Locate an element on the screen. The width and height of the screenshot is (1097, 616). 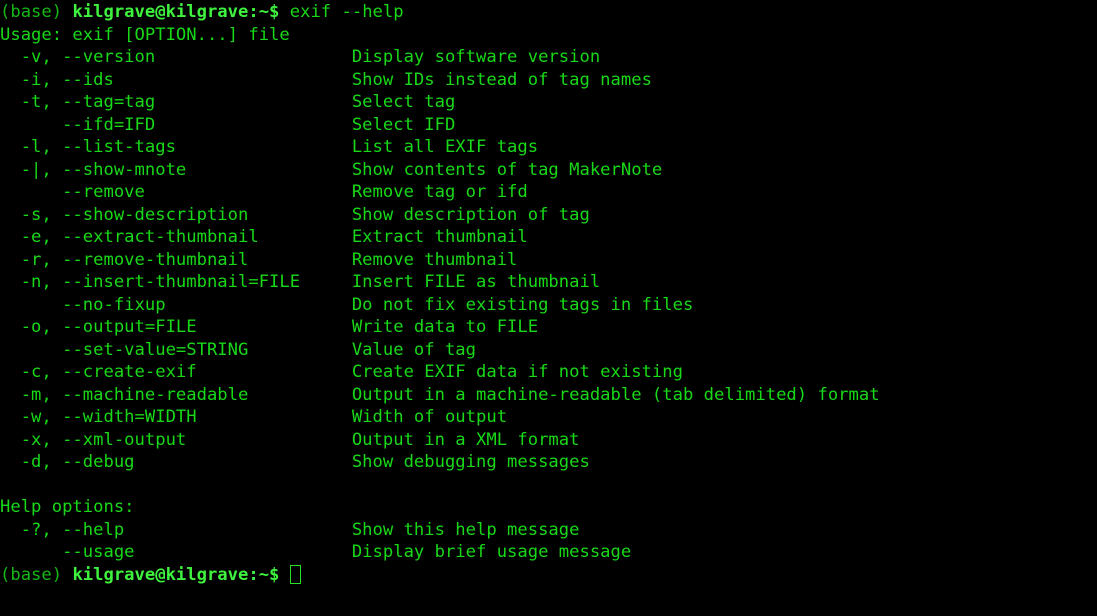
option-row: -r, --remove-thumbnail Remove thumbnail is located at coordinates (548, 260).